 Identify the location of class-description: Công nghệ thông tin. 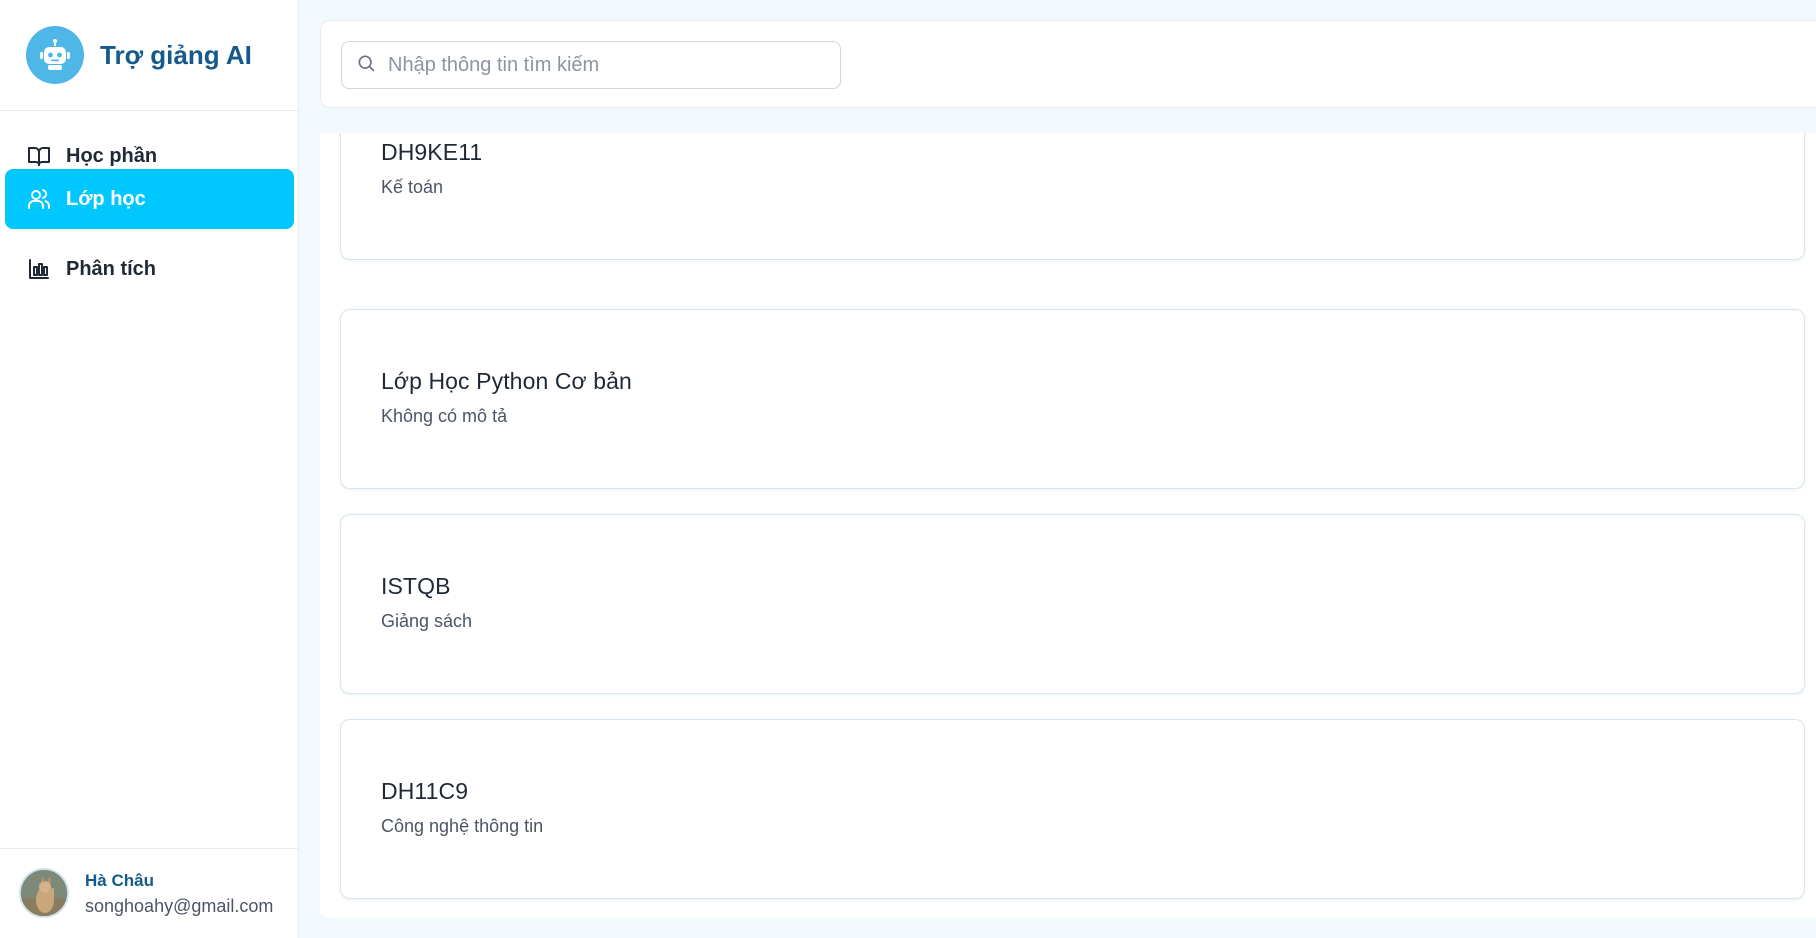
(462, 826).